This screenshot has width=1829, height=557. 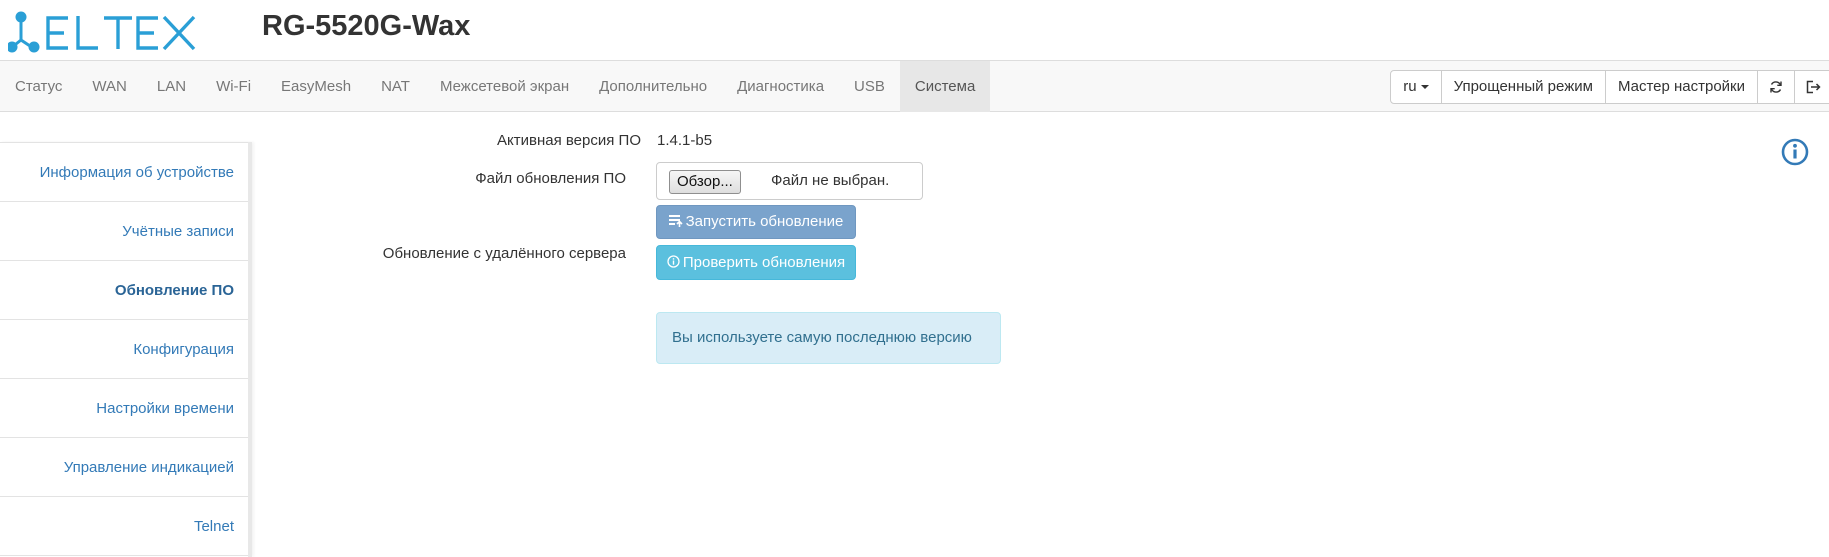 I want to click on nav-right-toolbar: ru Упрощенный режим Мастер настройки, so click(x=1609, y=87).